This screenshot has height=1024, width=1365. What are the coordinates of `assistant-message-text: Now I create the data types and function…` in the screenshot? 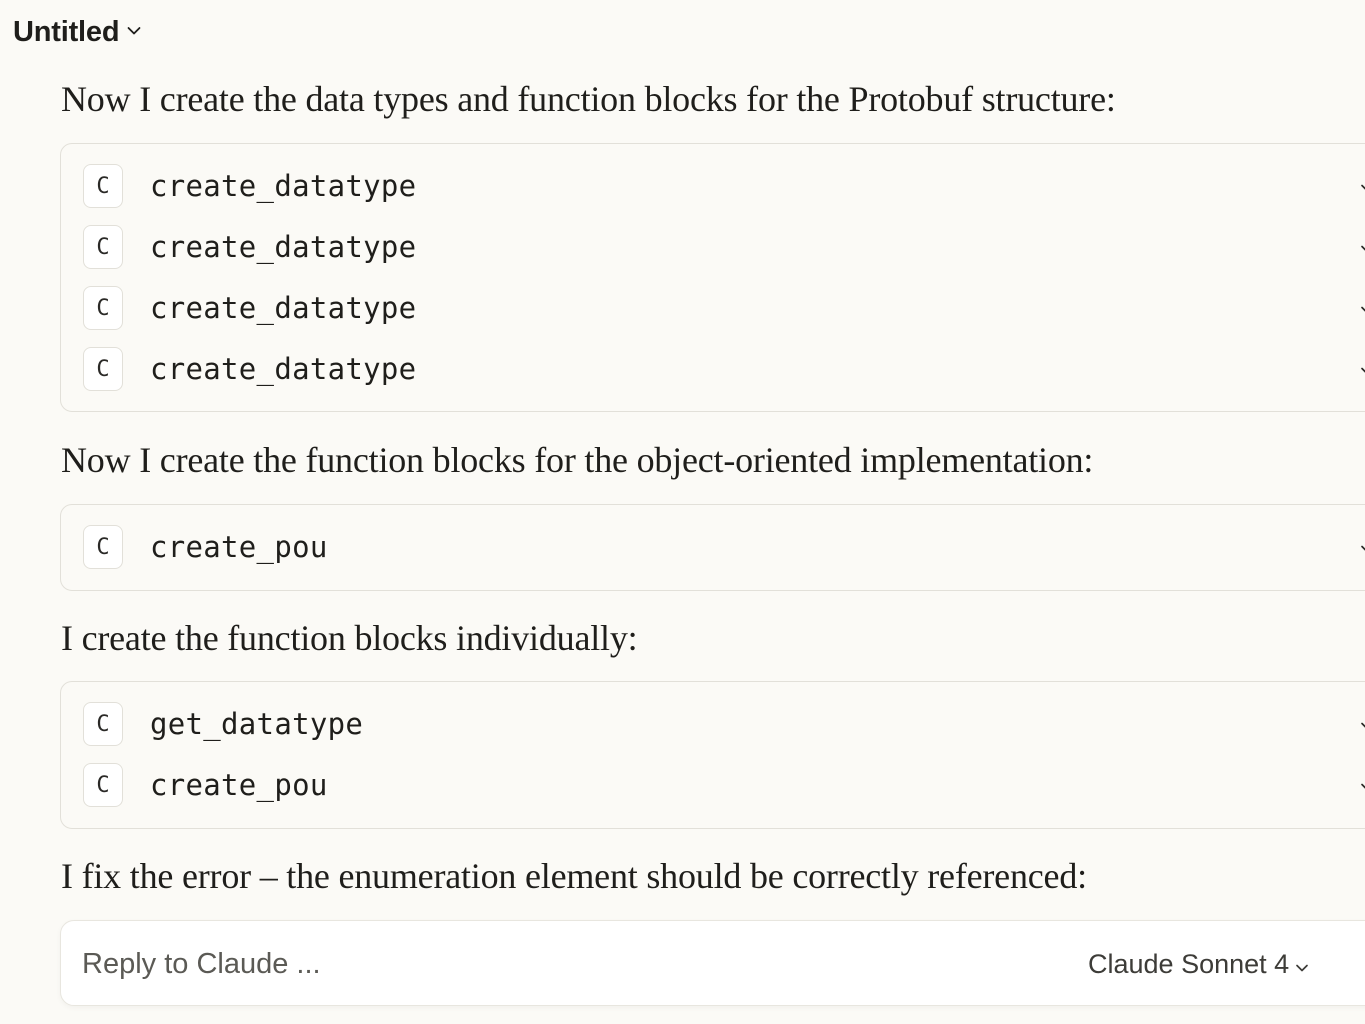 It's located at (588, 99).